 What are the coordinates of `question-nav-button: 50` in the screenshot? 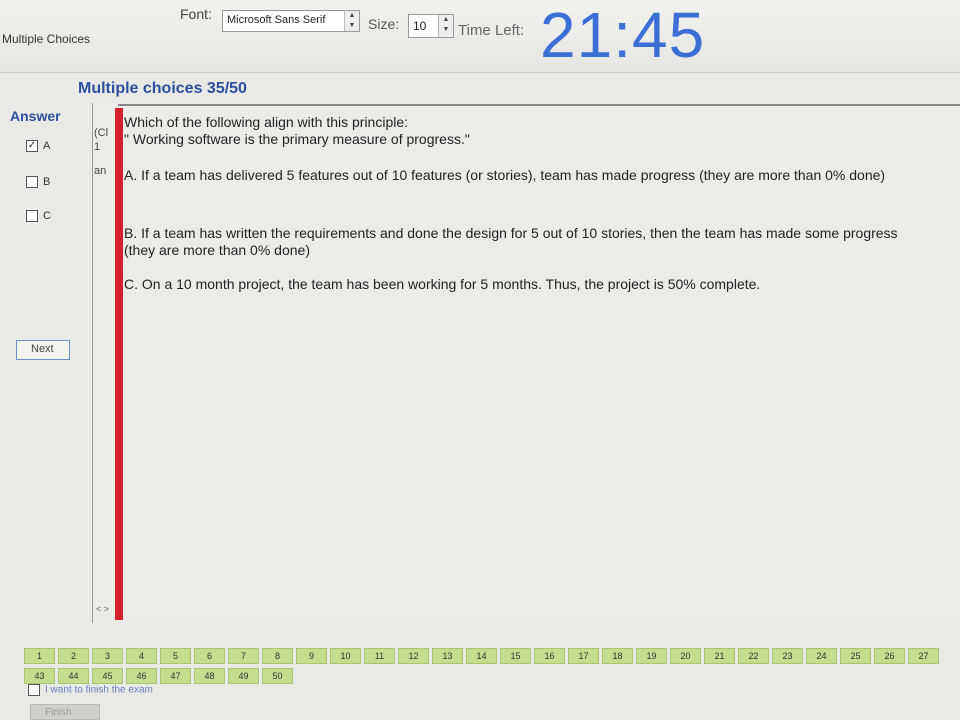 It's located at (277, 676).